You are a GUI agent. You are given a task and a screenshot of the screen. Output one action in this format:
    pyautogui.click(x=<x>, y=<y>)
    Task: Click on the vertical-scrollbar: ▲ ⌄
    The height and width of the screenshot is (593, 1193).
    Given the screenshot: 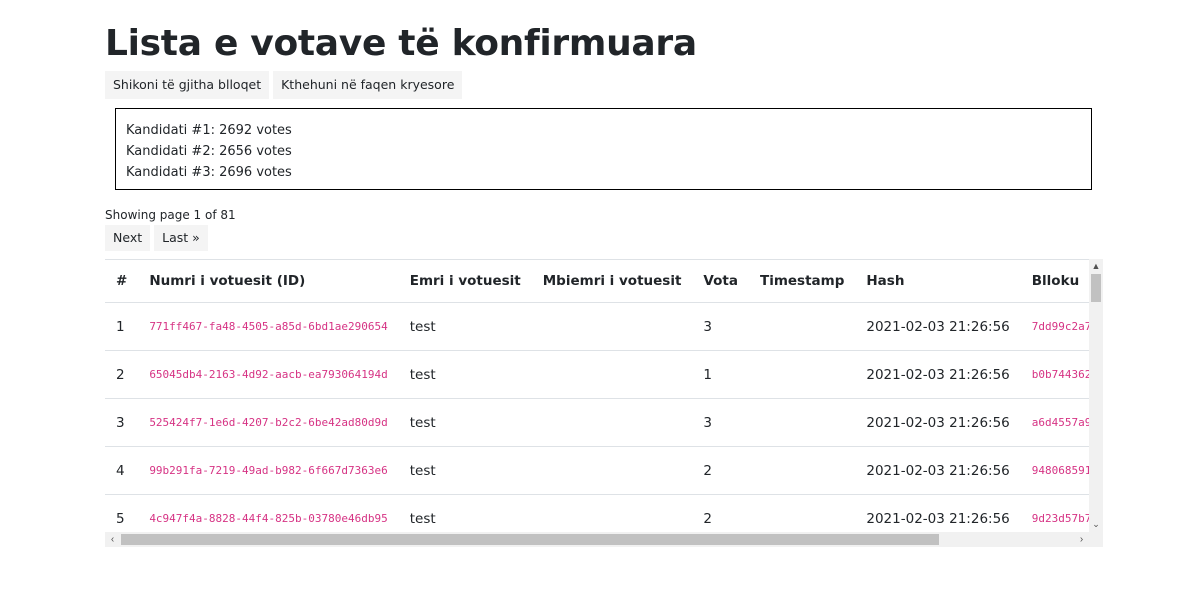 What is the action you would take?
    pyautogui.click(x=1096, y=395)
    